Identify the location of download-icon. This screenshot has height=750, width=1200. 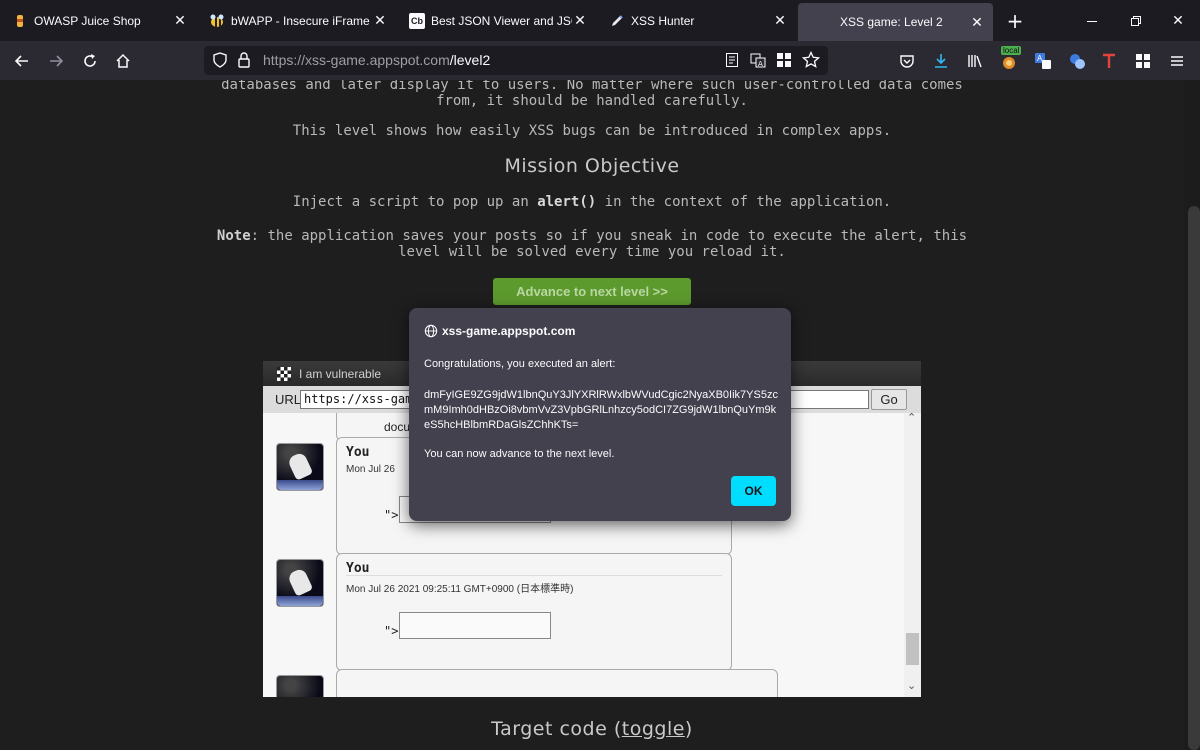
(941, 61).